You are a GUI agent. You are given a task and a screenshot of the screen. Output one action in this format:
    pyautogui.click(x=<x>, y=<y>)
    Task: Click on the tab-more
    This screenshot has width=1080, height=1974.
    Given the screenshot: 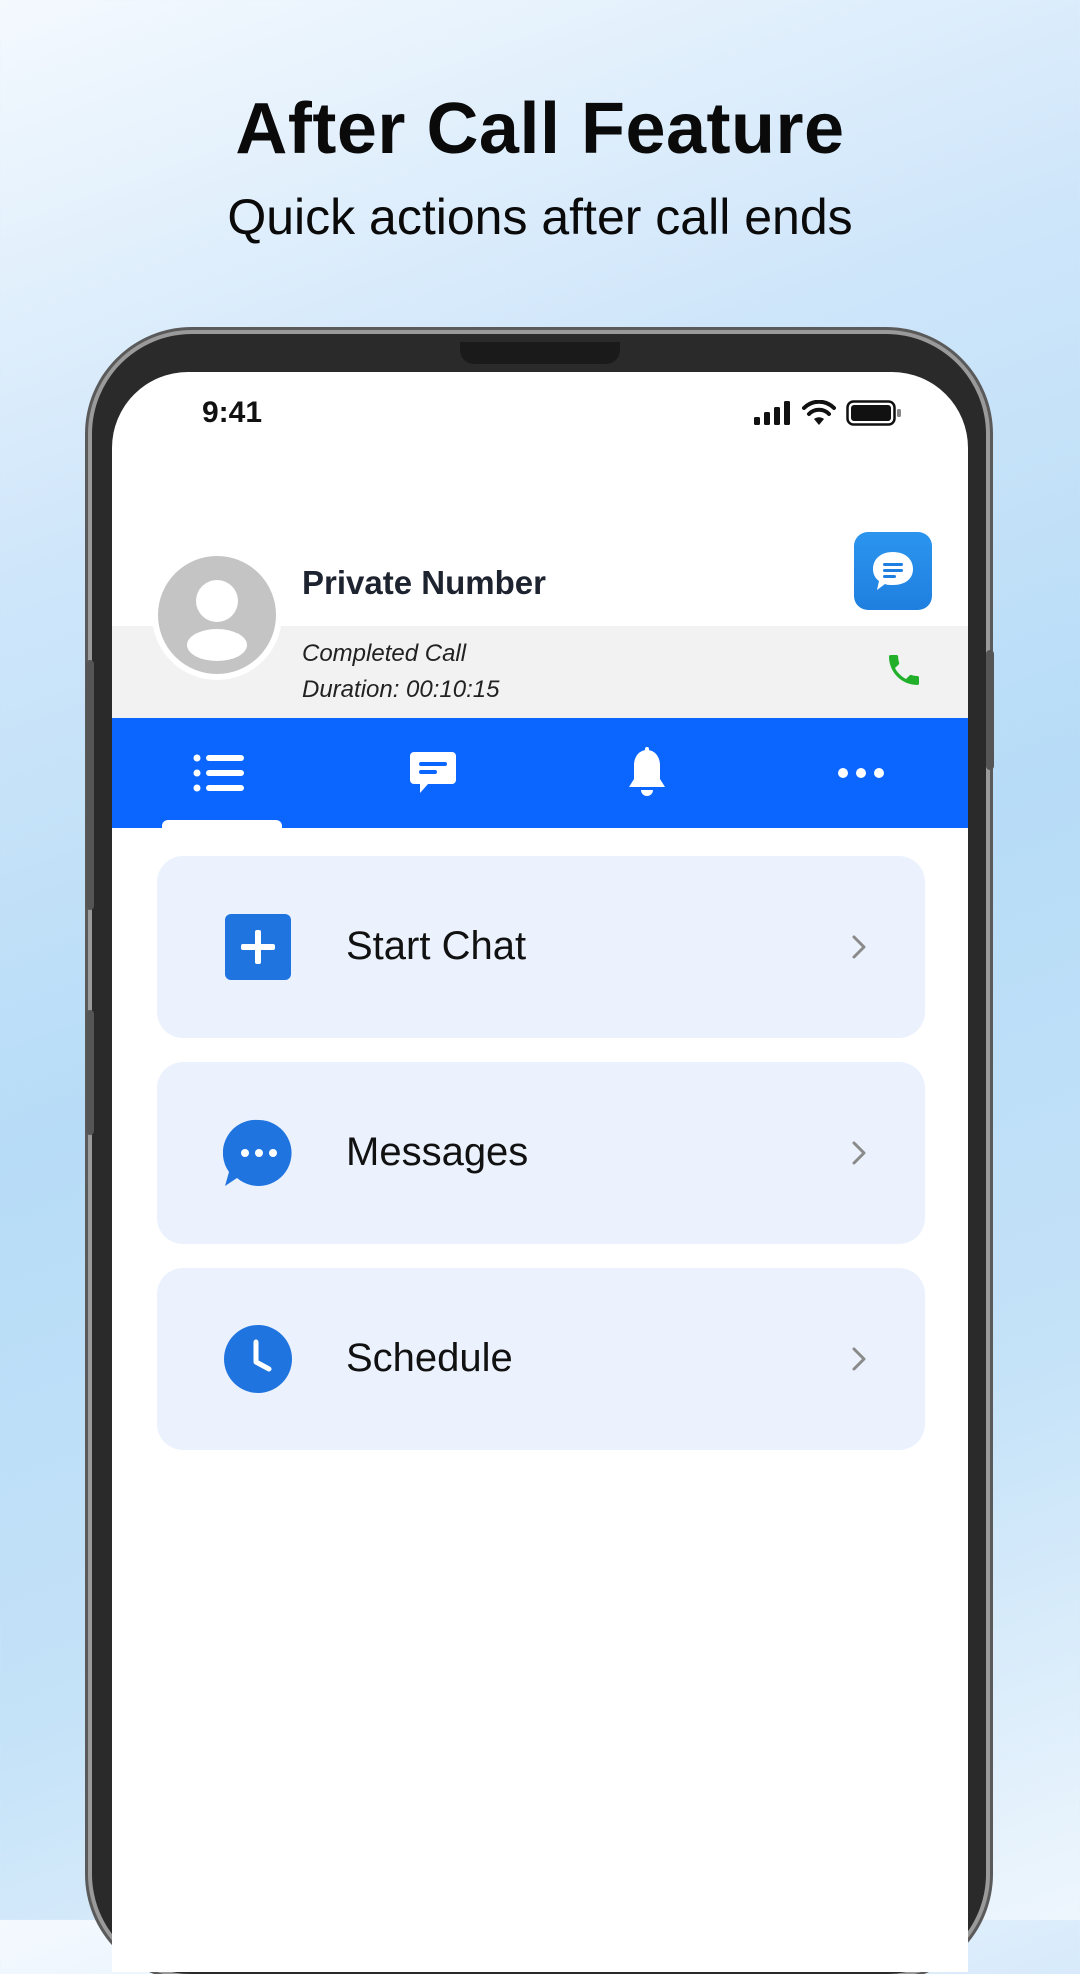 What is the action you would take?
    pyautogui.click(x=861, y=773)
    